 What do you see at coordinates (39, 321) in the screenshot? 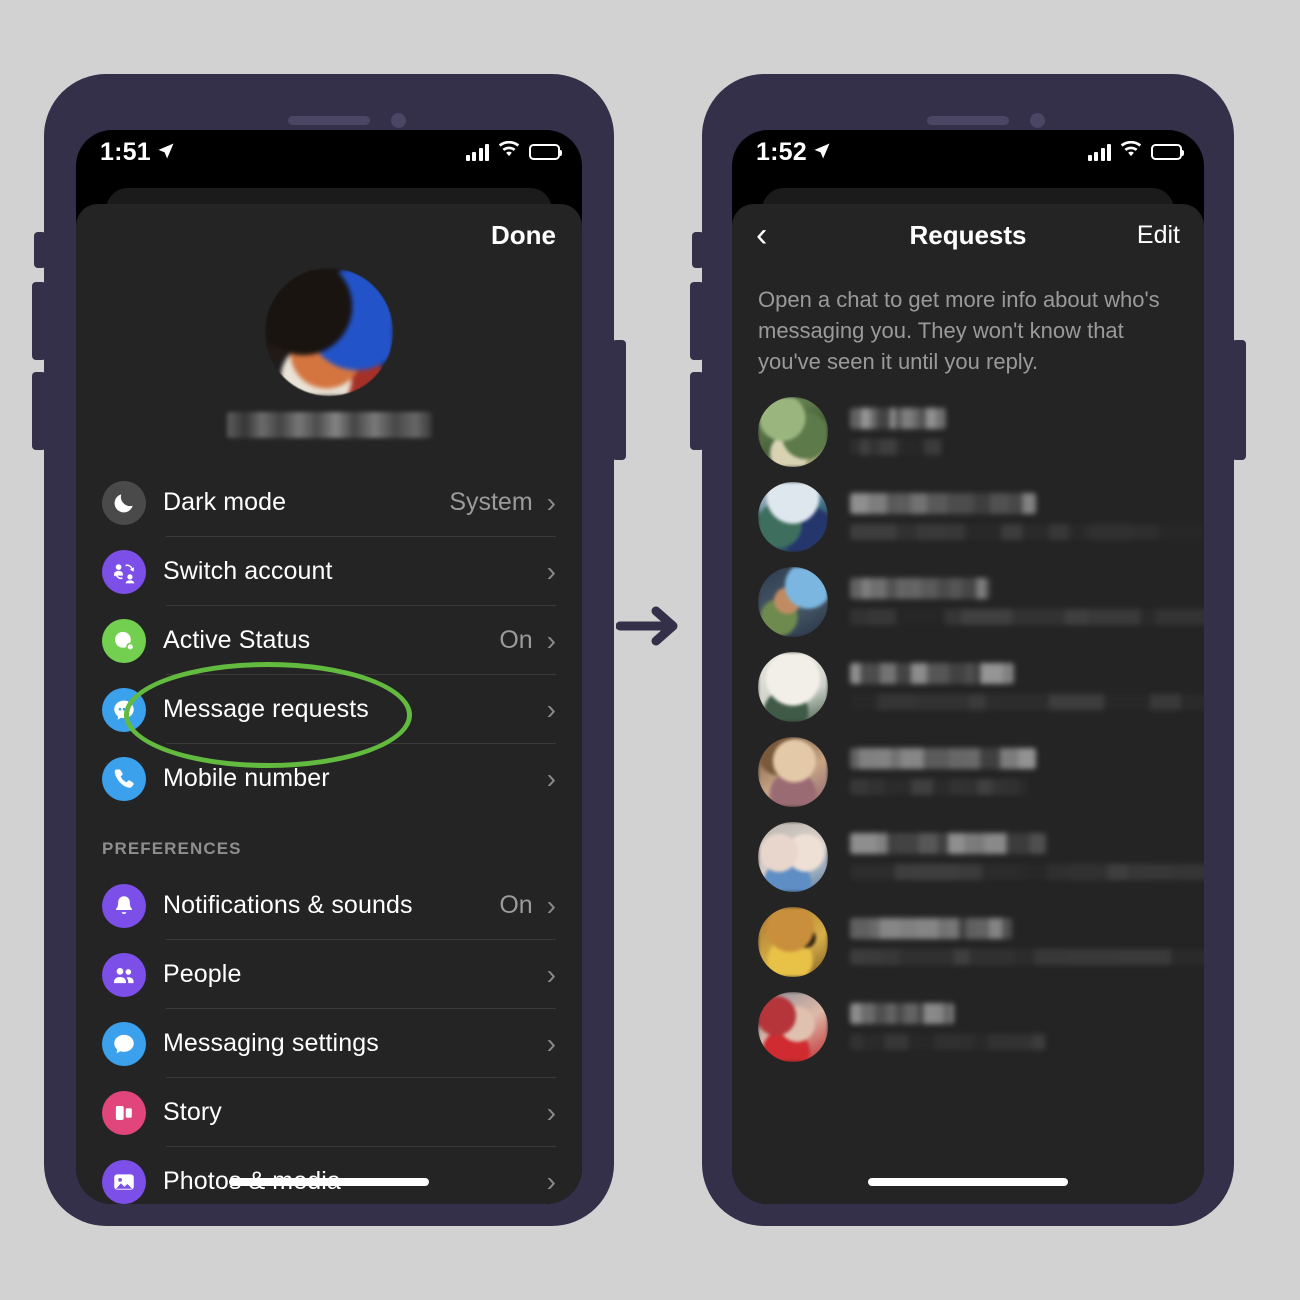
I see `volume-up-button` at bounding box center [39, 321].